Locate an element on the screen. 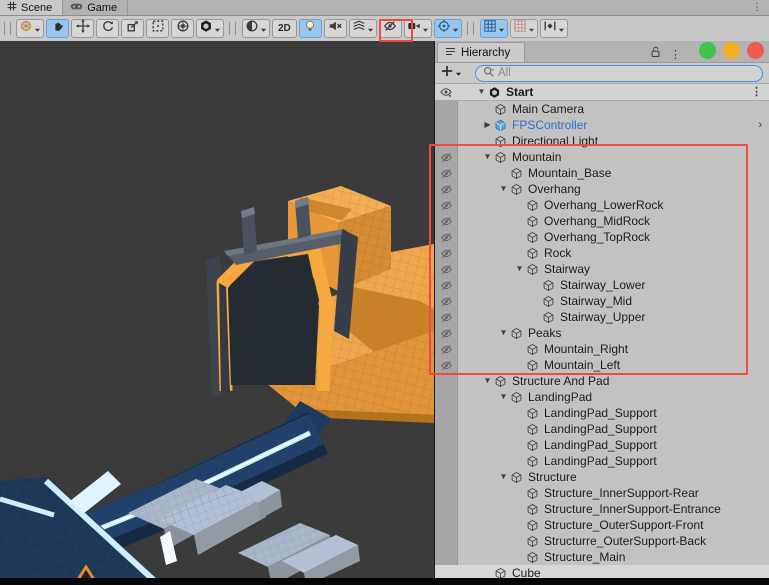 This screenshot has width=769, height=585. foldout-closed-icon: ▶ is located at coordinates (475, 125).